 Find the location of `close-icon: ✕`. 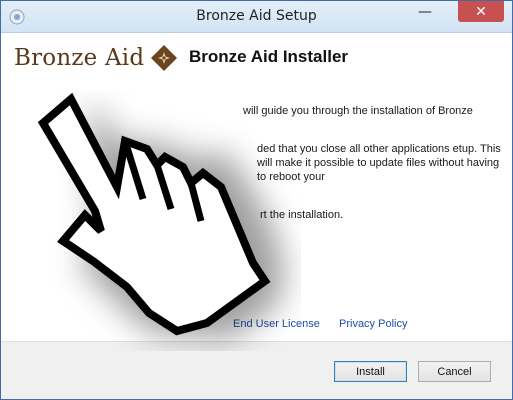

close-icon: ✕ is located at coordinates (481, 11).